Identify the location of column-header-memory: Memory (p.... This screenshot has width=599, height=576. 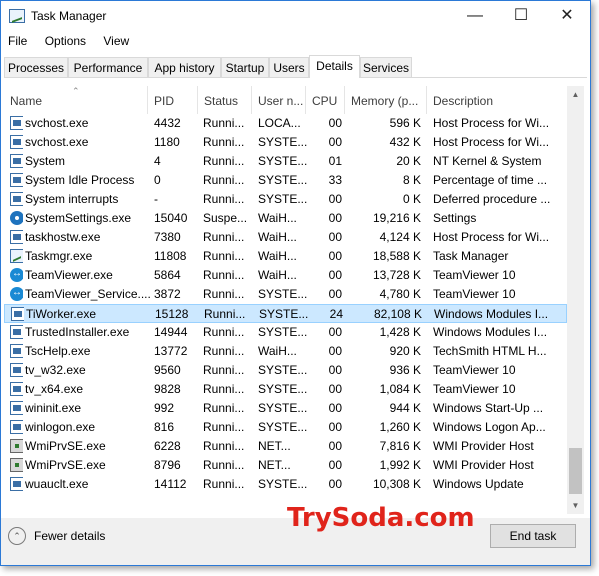
(386, 100).